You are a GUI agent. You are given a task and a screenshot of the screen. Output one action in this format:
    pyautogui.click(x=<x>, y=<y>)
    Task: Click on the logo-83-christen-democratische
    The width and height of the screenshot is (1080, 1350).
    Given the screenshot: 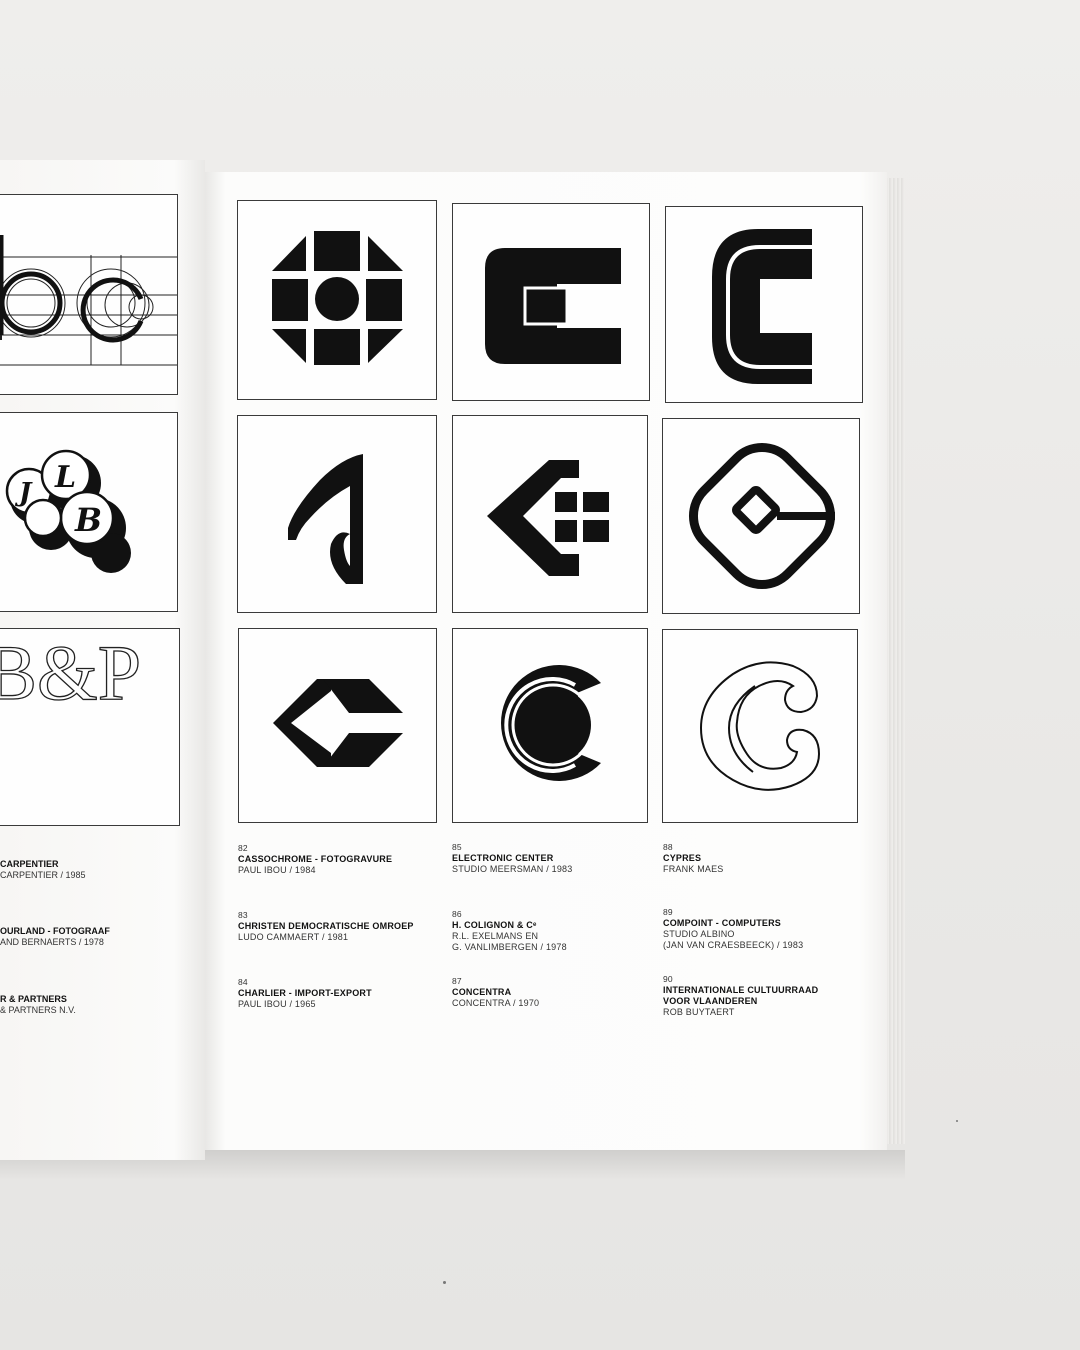 What is the action you would take?
    pyautogui.click(x=337, y=514)
    